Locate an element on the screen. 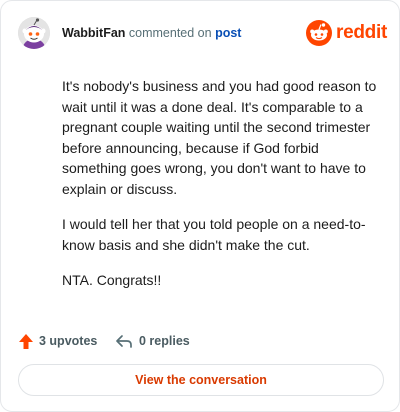 This screenshot has height=412, width=400. upvote-count: 3 upvotes is located at coordinates (68, 341).